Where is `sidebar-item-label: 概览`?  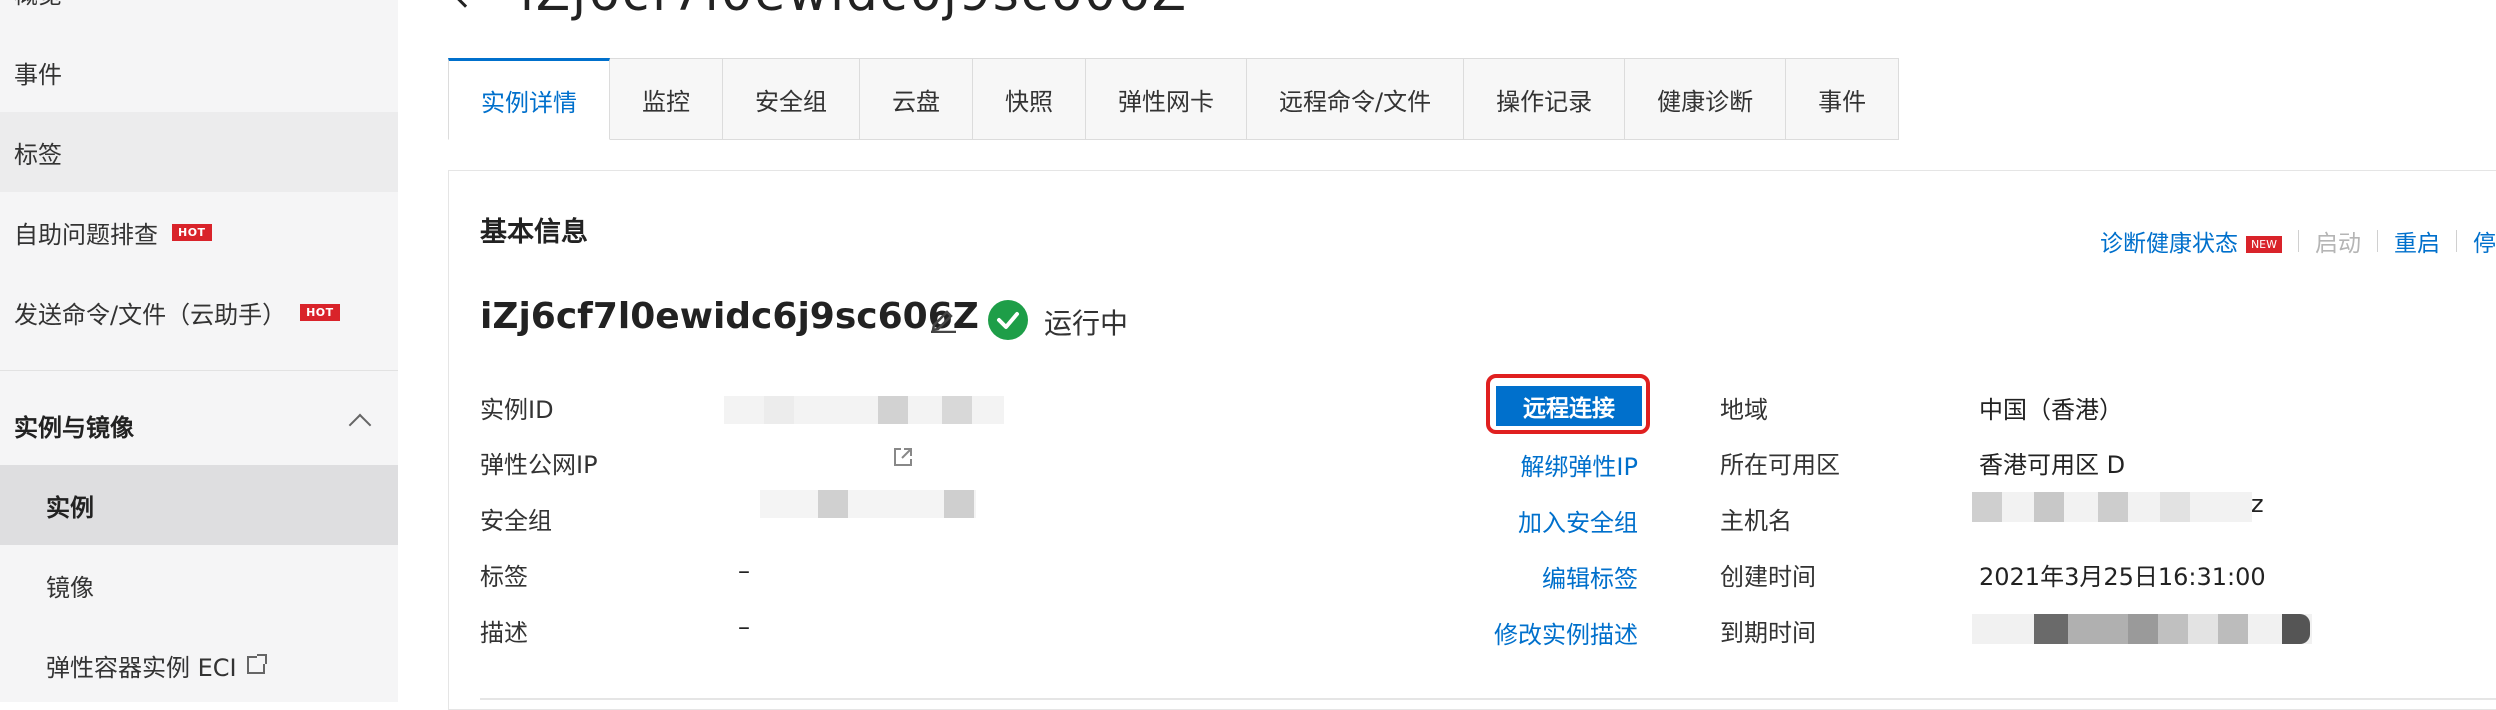 sidebar-item-label: 概览 is located at coordinates (38, 5).